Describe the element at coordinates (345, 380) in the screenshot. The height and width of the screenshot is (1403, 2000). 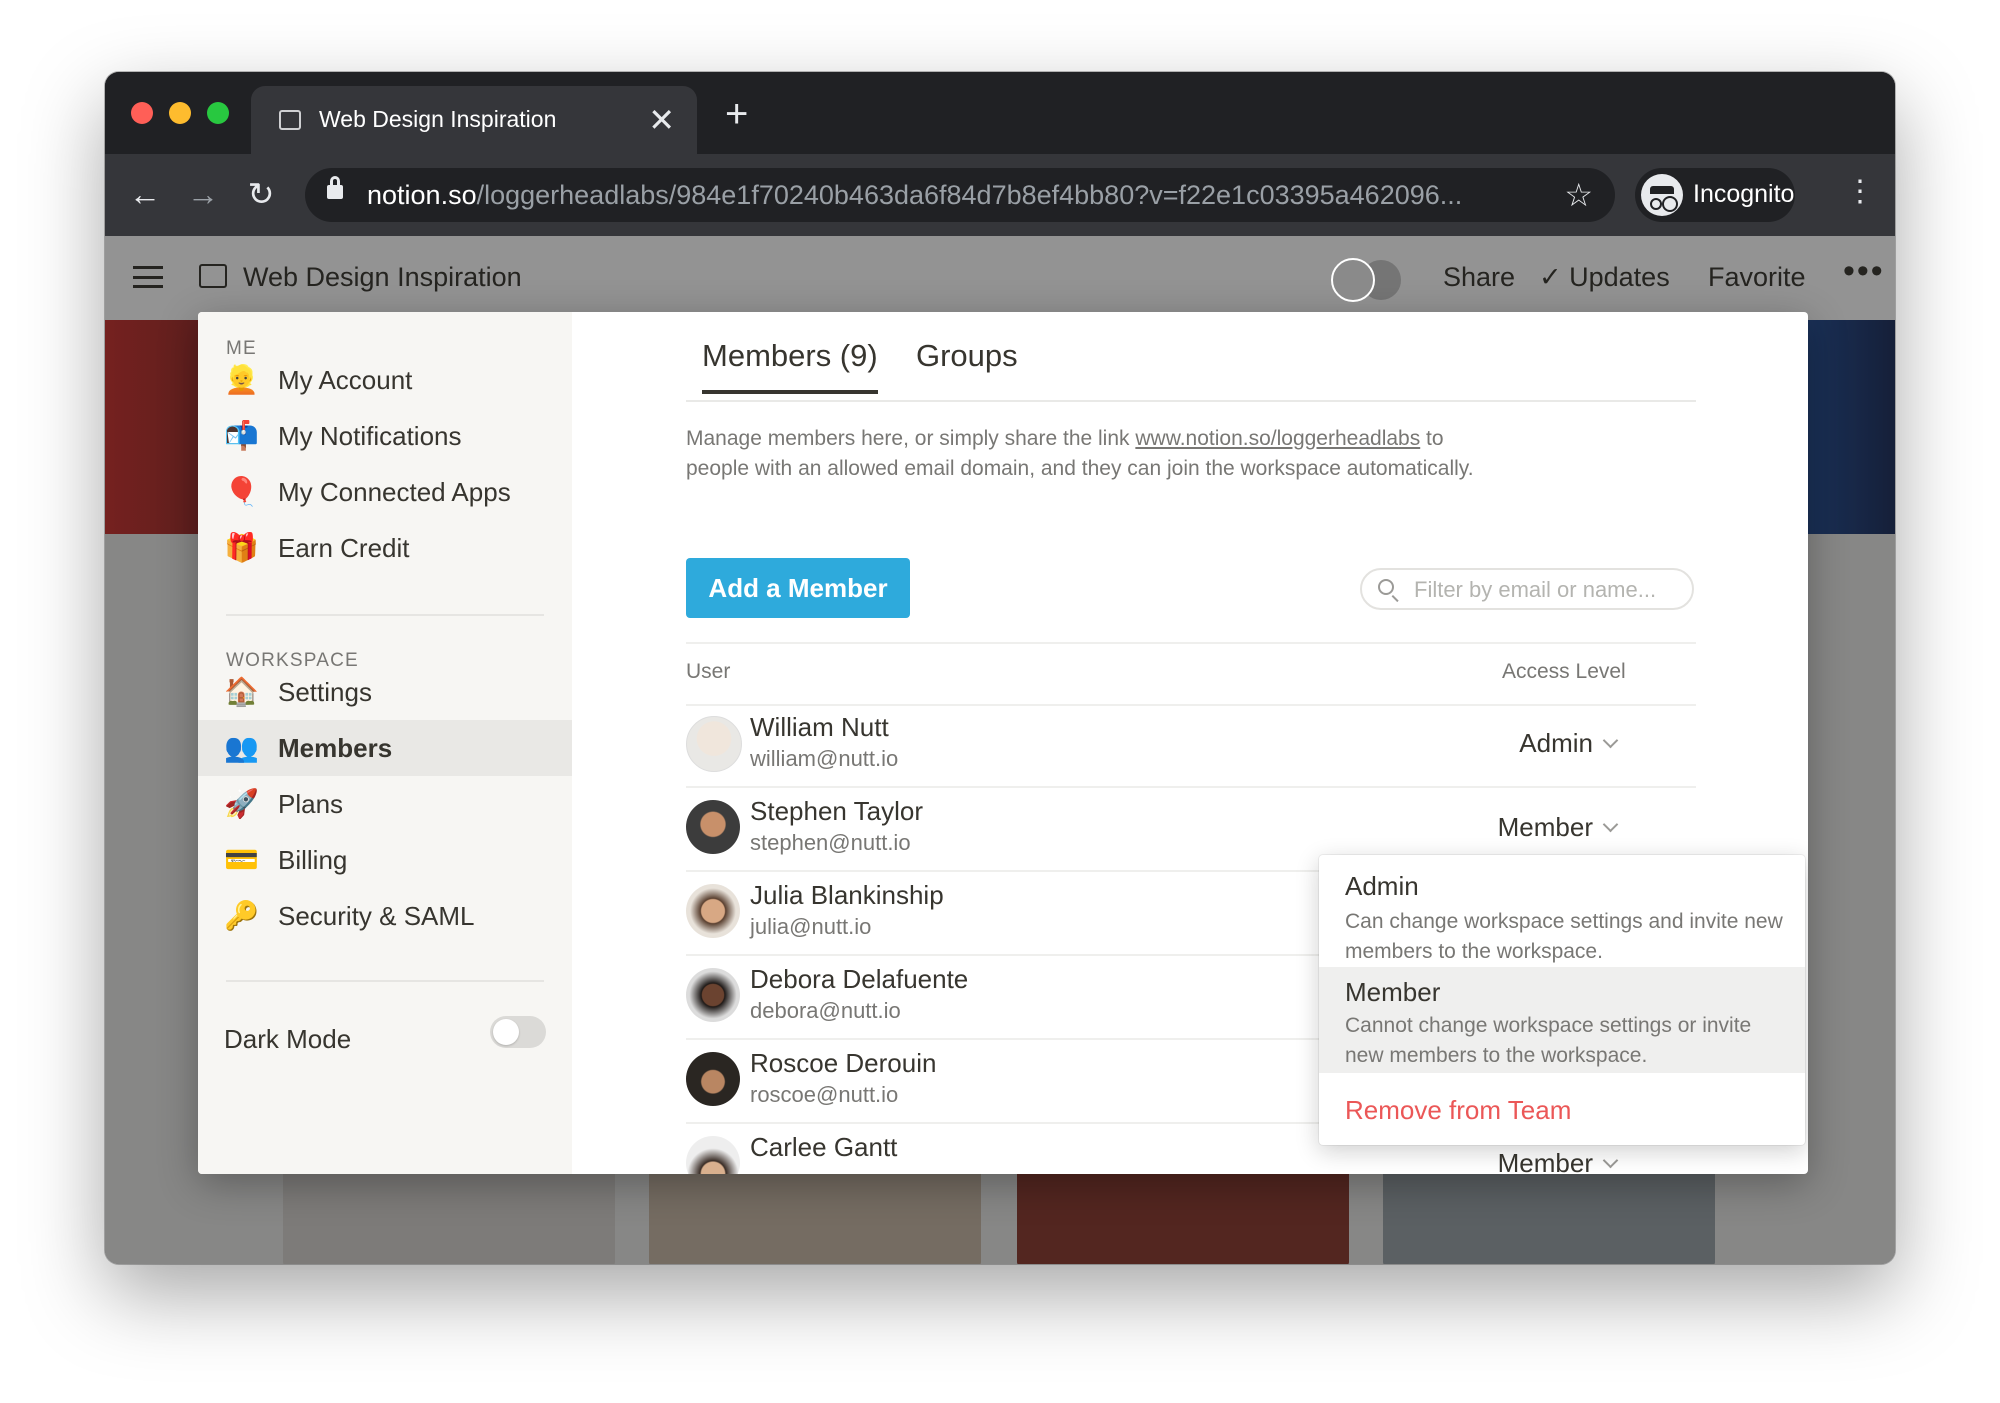
I see `sidebar-item-label: My Account` at that location.